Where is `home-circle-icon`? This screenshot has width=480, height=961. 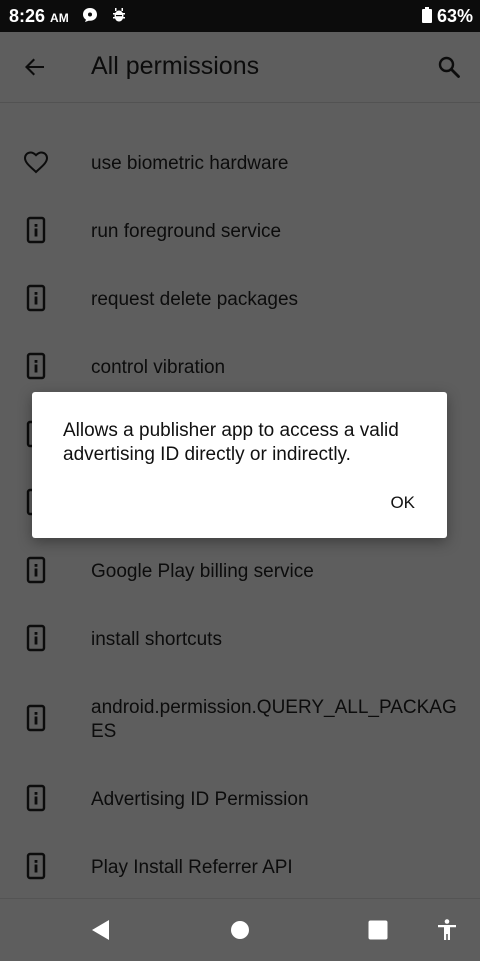
home-circle-icon is located at coordinates (240, 930).